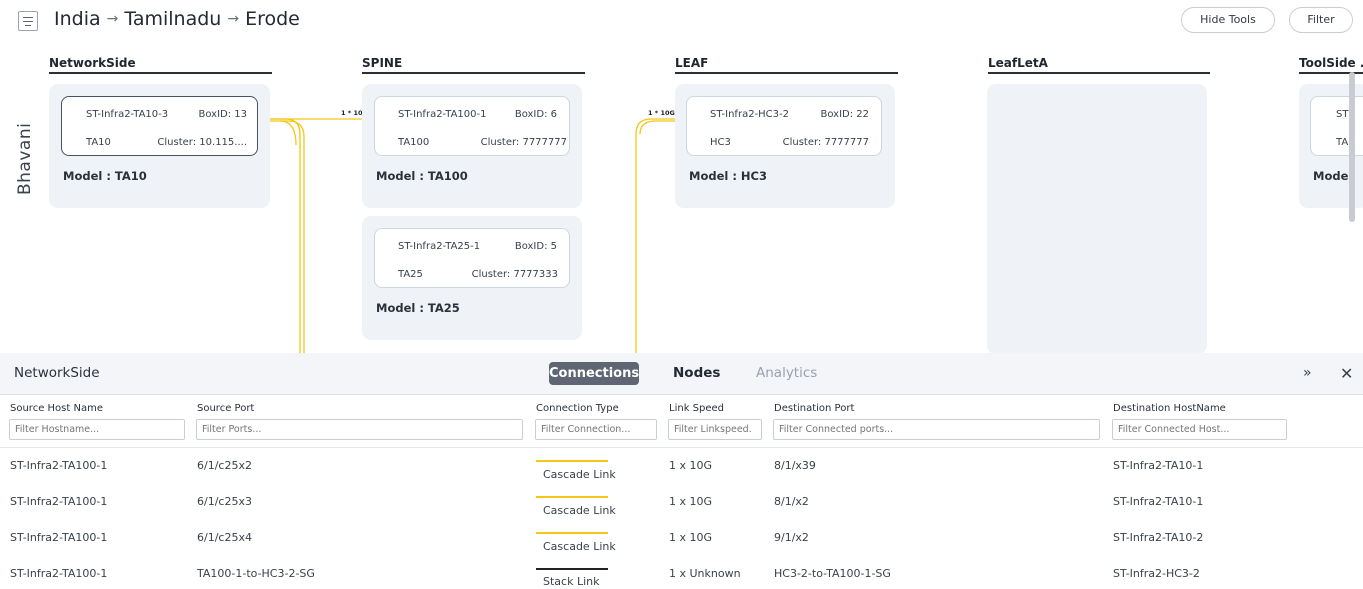 The width and height of the screenshot is (1363, 589). Describe the element at coordinates (1346, 373) in the screenshot. I see `close-icon: ✕` at that location.